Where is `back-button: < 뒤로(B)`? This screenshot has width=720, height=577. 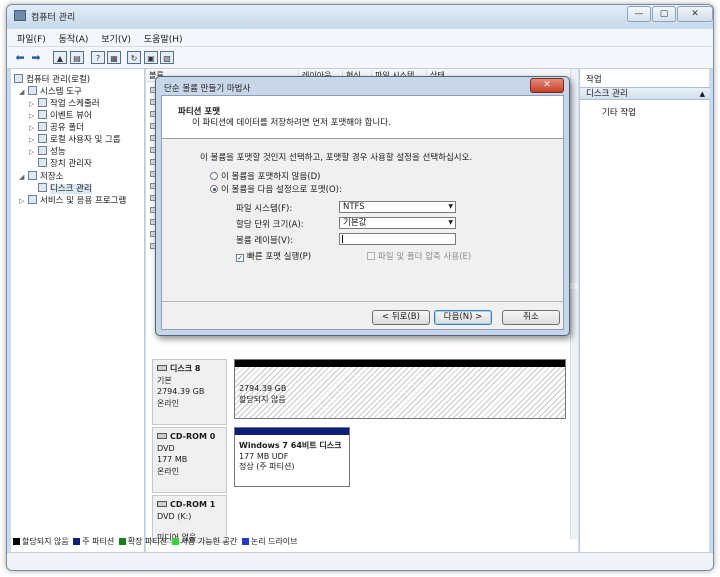
back-button: < 뒤로(B) is located at coordinates (401, 317).